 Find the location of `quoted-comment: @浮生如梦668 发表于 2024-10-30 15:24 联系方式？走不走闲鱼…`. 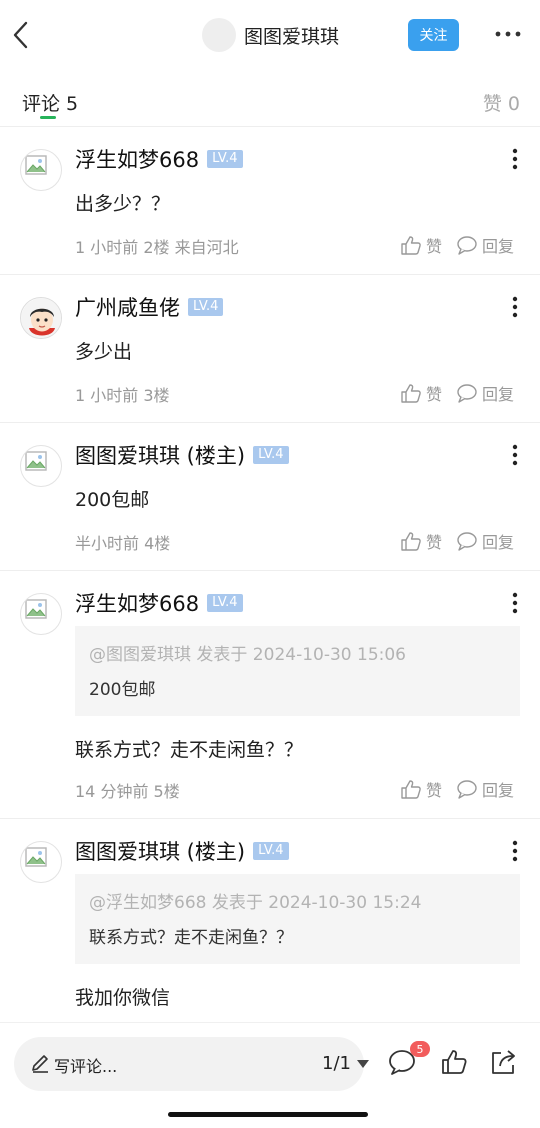

quoted-comment: @浮生如梦668 发表于 2024-10-30 15:24 联系方式？走不走闲鱼… is located at coordinates (297, 919).